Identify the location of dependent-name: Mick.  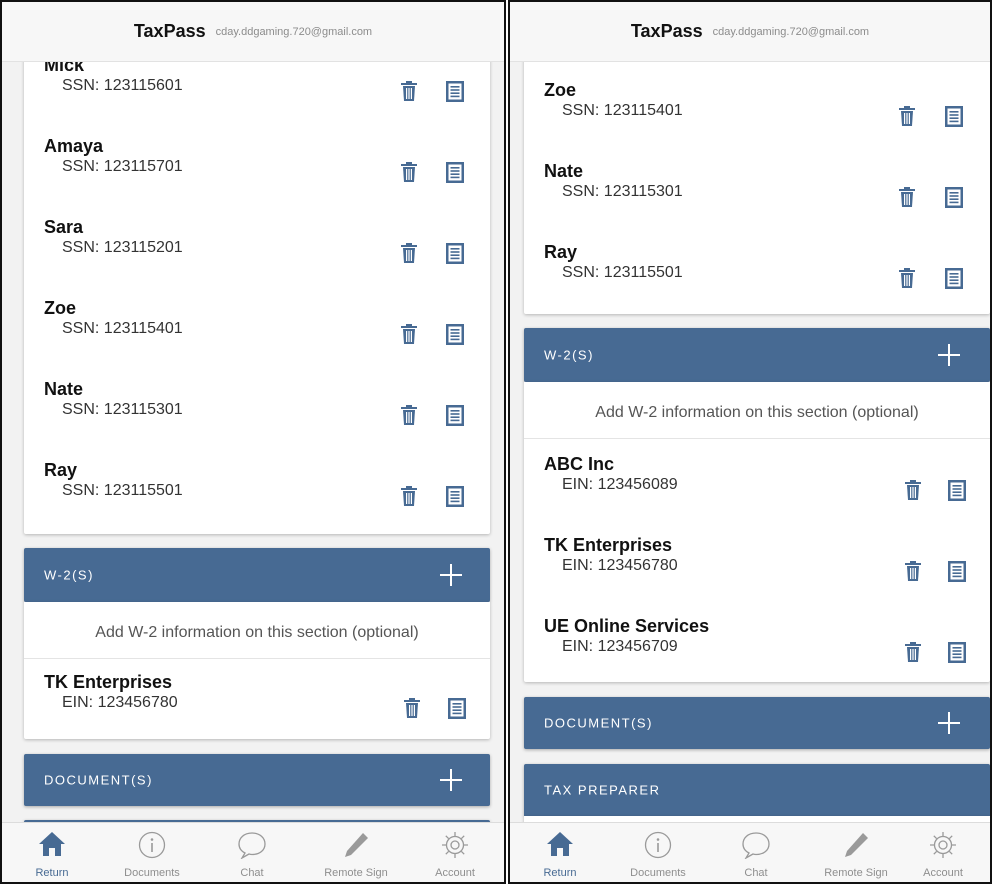
(64, 68).